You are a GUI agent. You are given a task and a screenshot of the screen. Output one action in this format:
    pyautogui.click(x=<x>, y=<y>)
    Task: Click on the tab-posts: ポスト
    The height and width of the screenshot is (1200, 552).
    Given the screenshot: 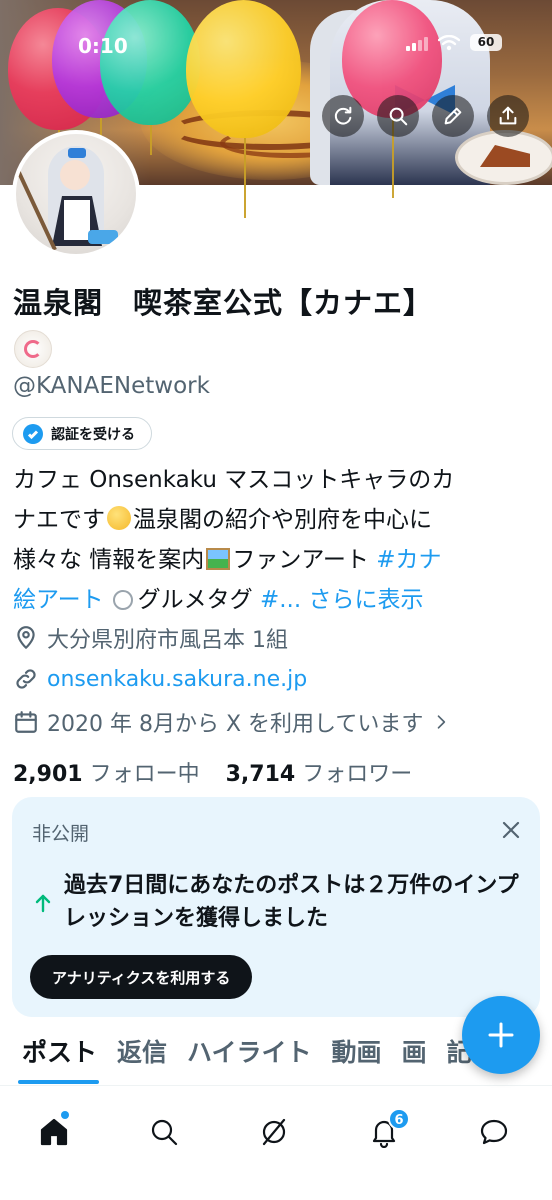 What is the action you would take?
    pyautogui.click(x=53, y=1058)
    